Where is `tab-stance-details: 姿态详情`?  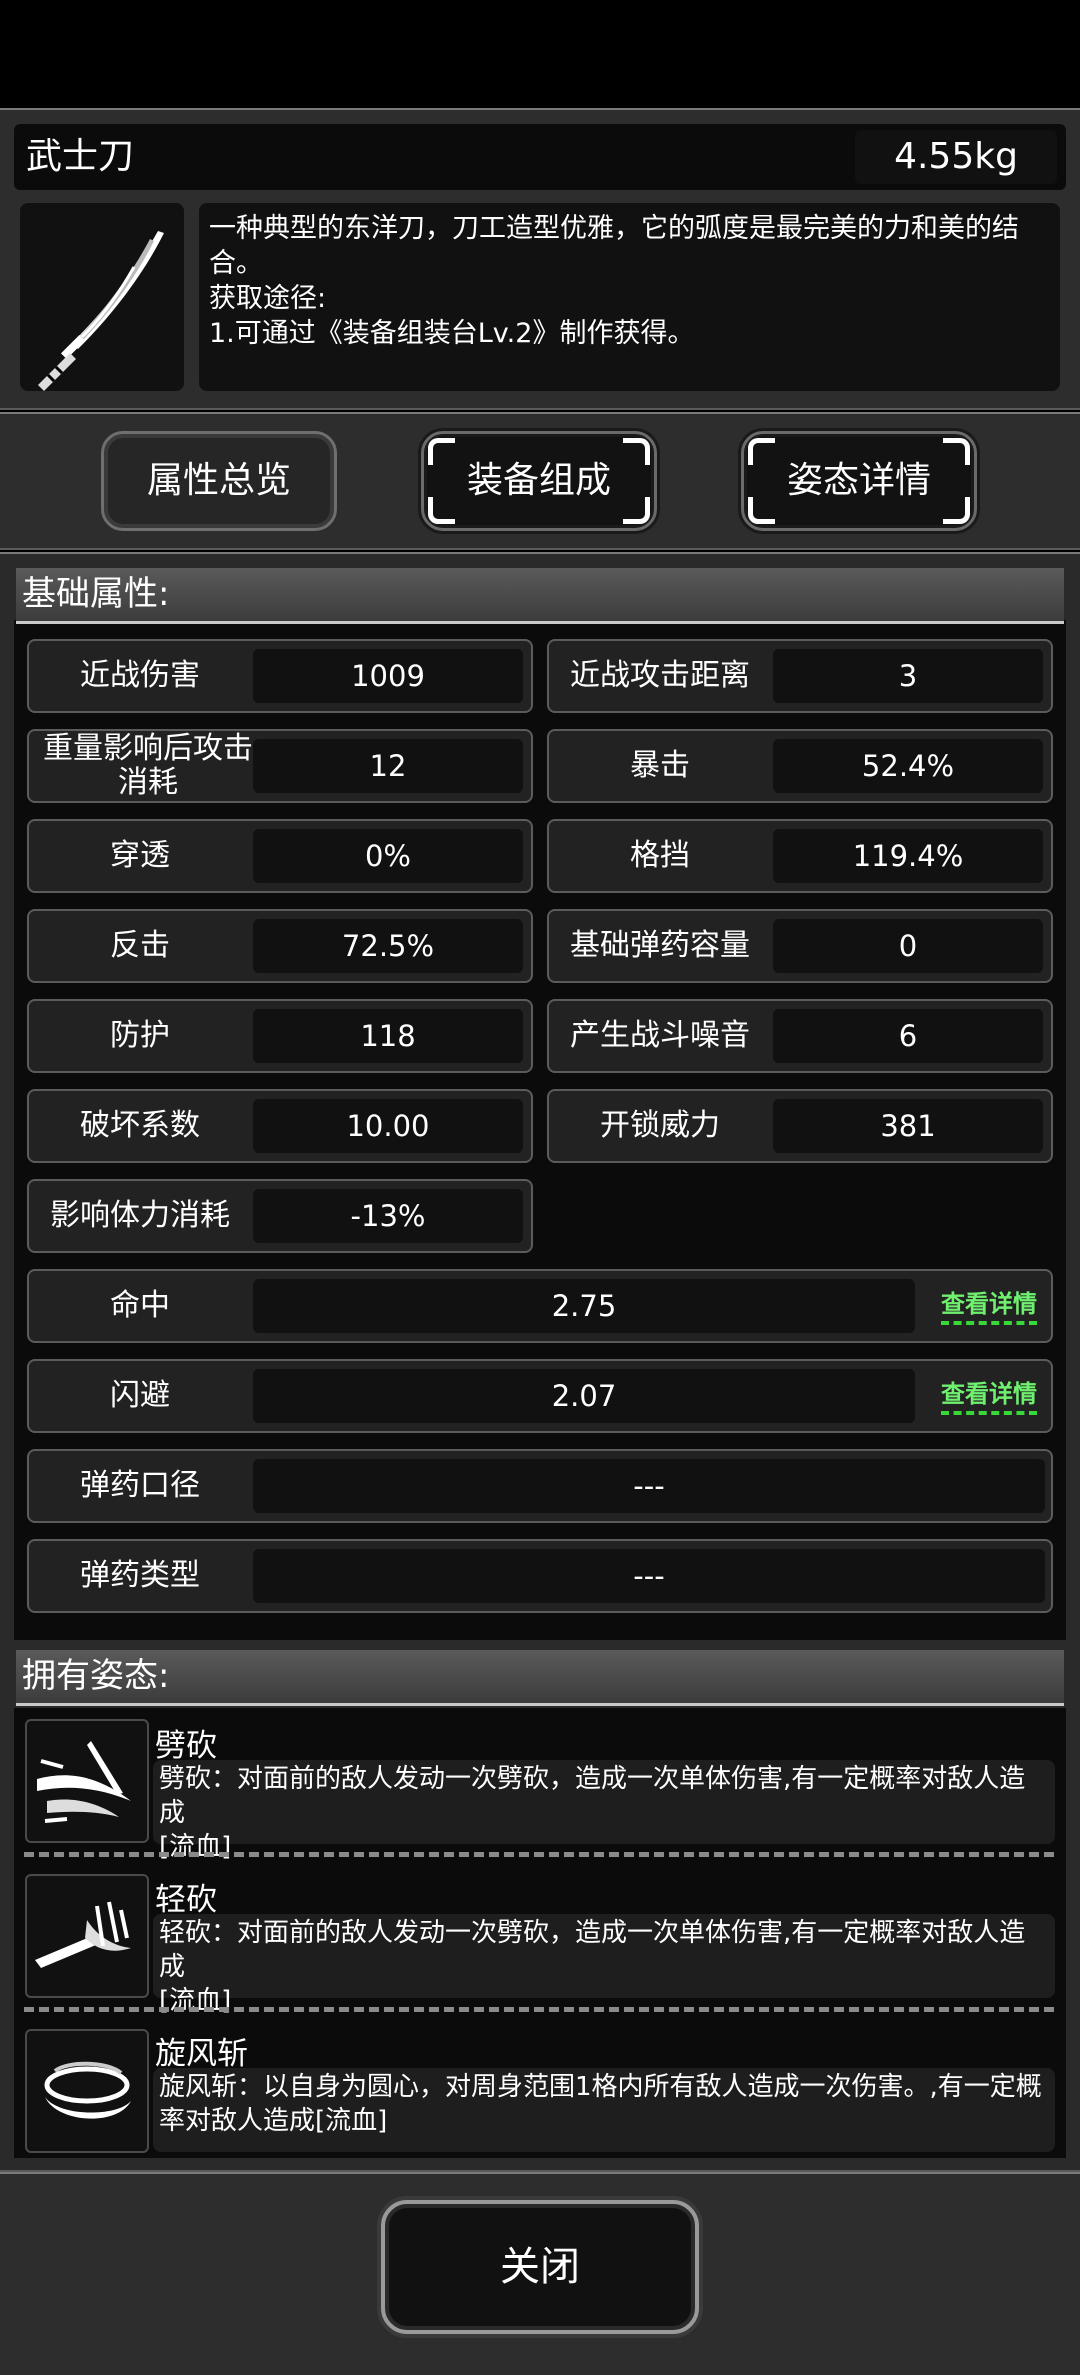 tab-stance-details: 姿态详情 is located at coordinates (859, 481).